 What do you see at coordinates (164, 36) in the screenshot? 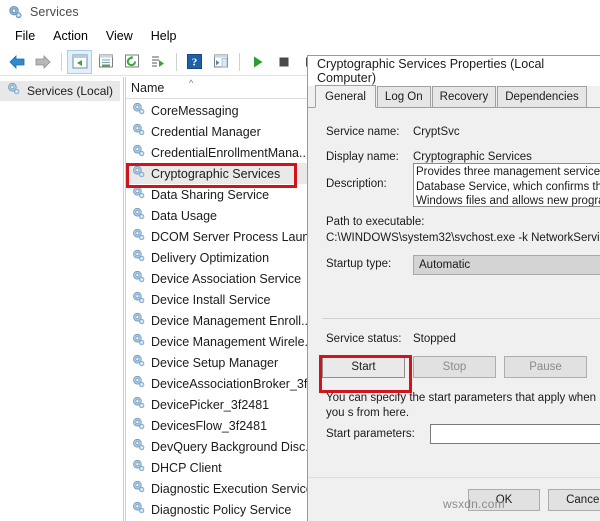
I see `menu-help: Help` at bounding box center [164, 36].